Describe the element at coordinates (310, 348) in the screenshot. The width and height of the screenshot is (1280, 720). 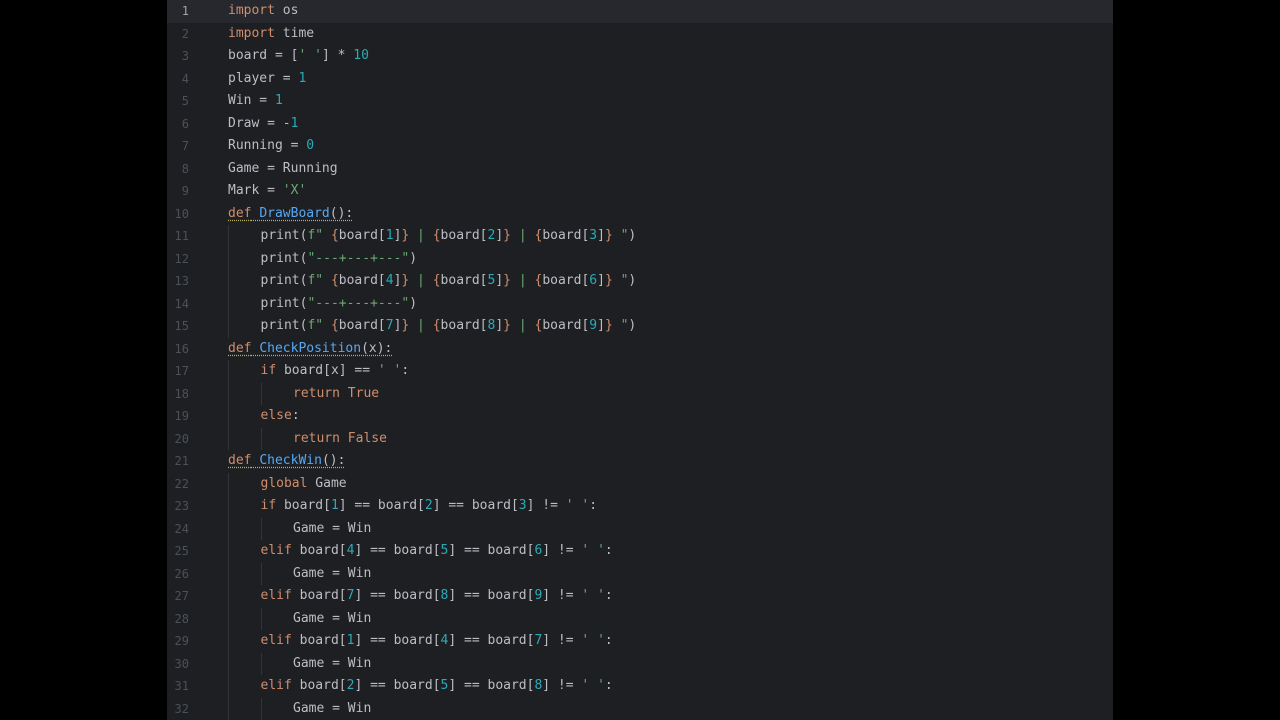
I see `code-token: CheckPosition` at that location.